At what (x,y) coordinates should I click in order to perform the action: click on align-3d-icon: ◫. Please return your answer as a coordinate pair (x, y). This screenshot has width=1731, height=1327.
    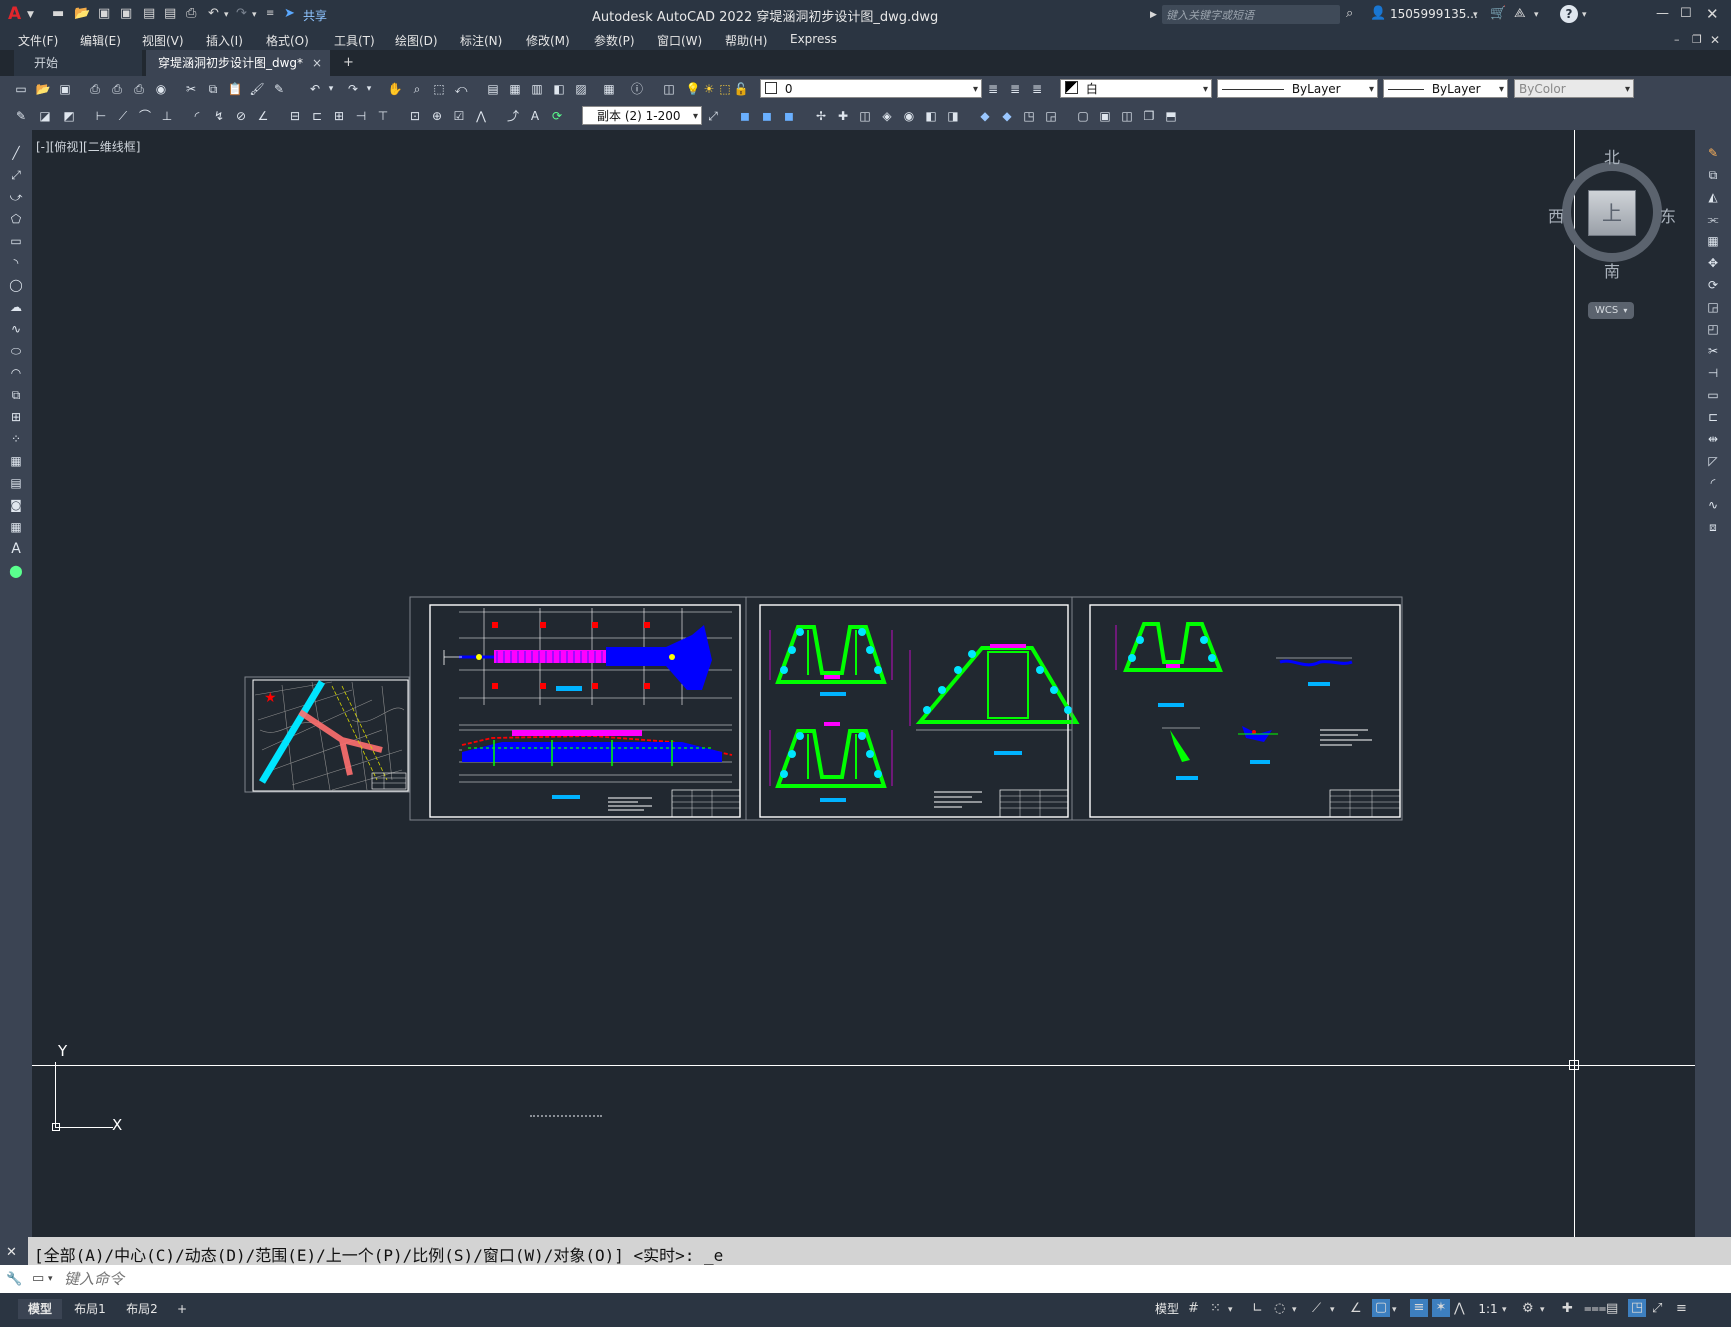
    Looking at the image, I should click on (865, 116).